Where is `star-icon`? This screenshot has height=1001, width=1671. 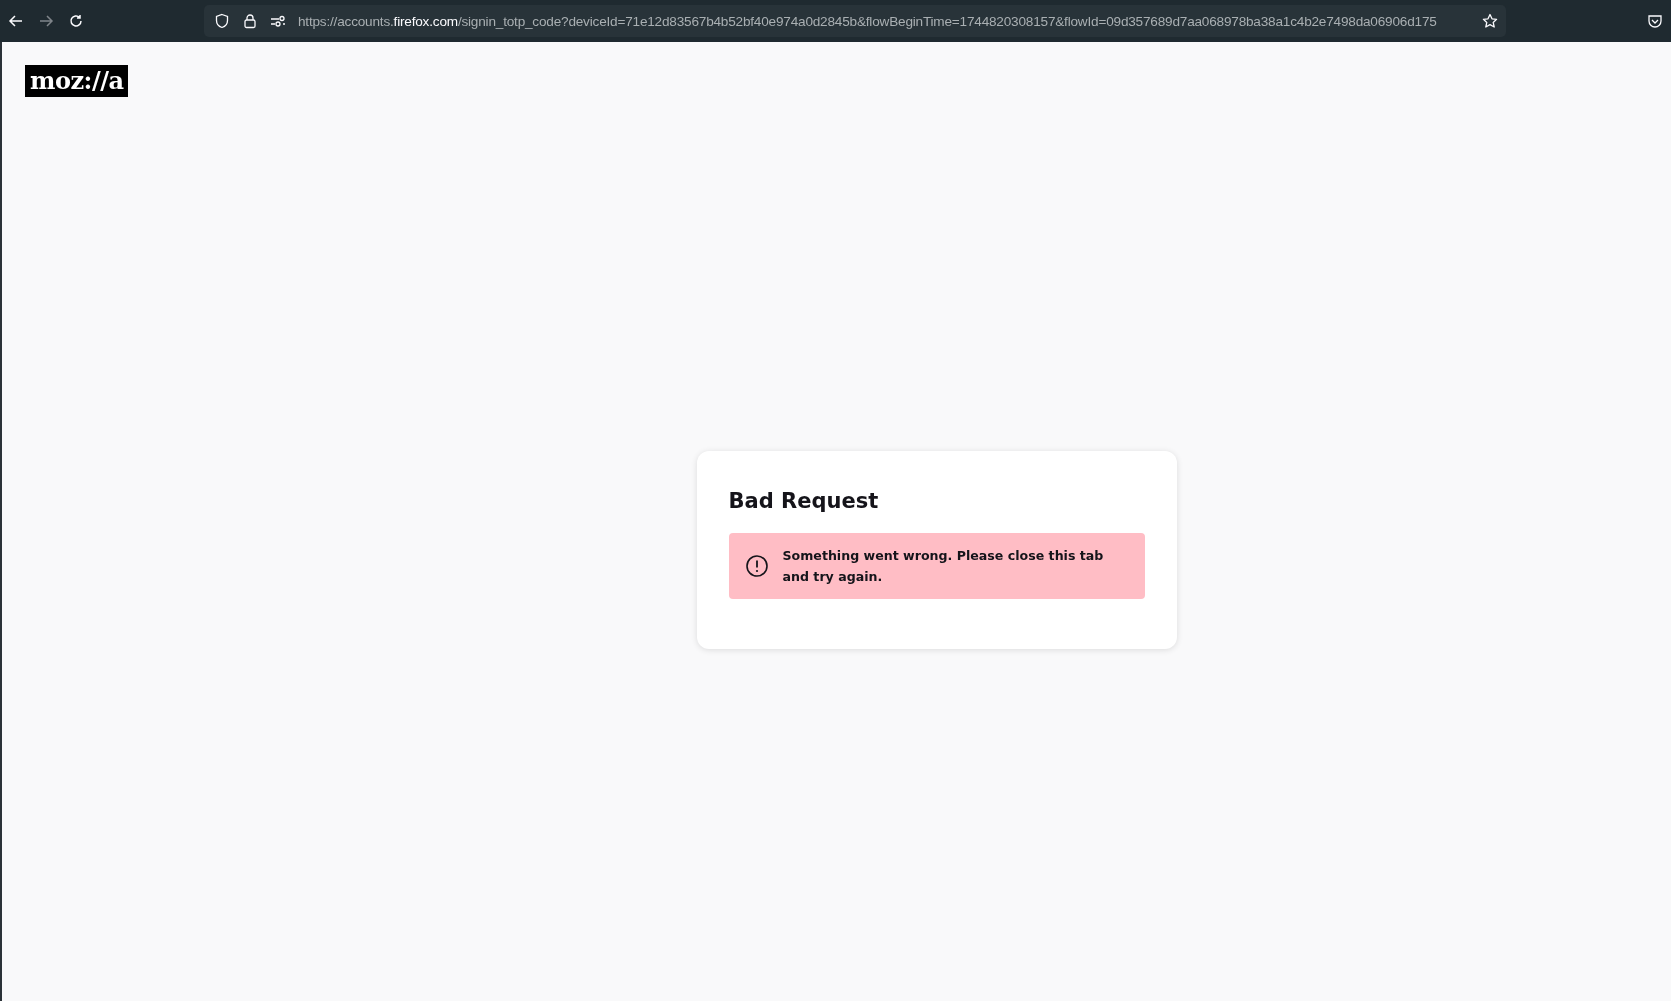 star-icon is located at coordinates (1490, 21).